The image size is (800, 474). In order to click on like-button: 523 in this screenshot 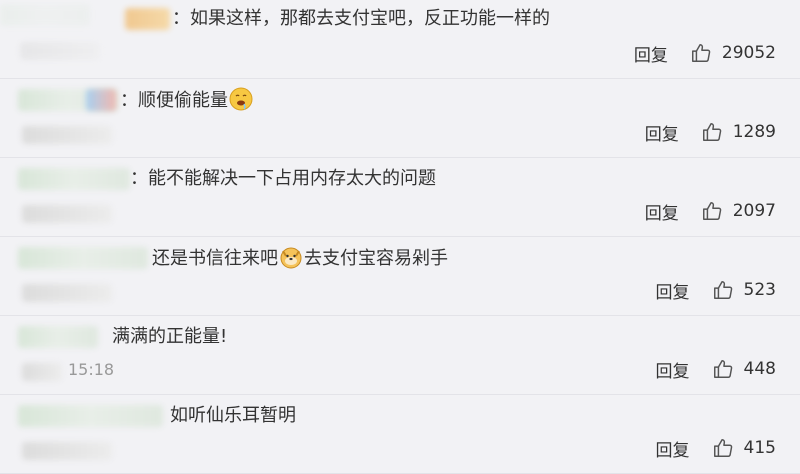, I will do `click(744, 290)`.